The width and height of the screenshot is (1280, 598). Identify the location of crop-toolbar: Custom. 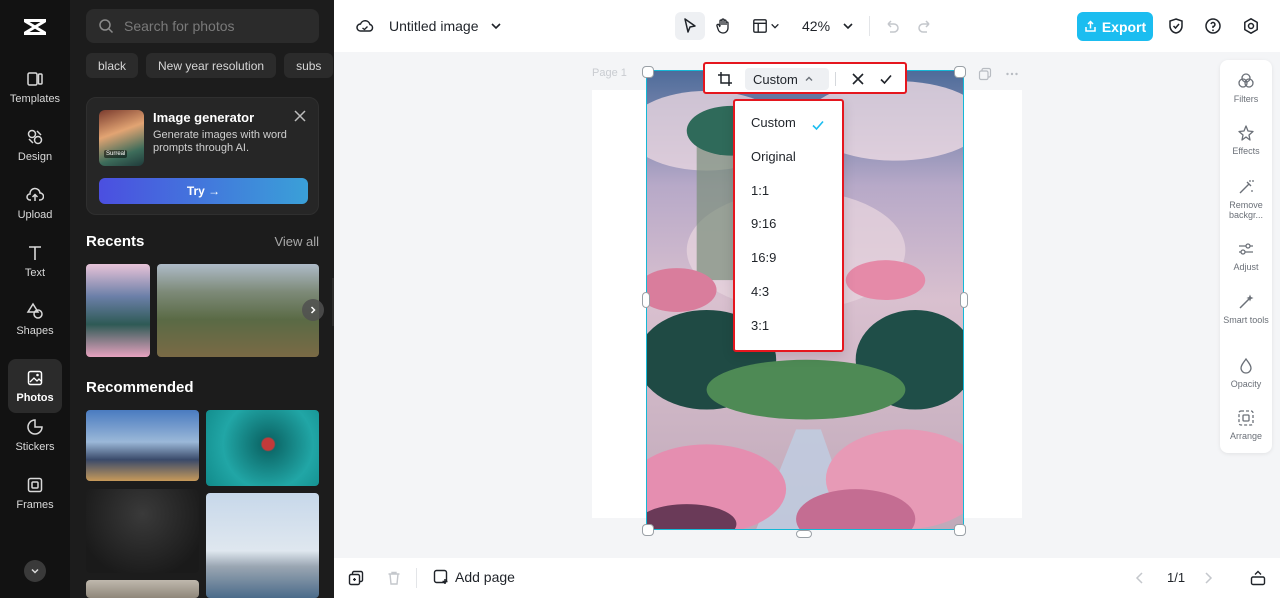
(805, 78).